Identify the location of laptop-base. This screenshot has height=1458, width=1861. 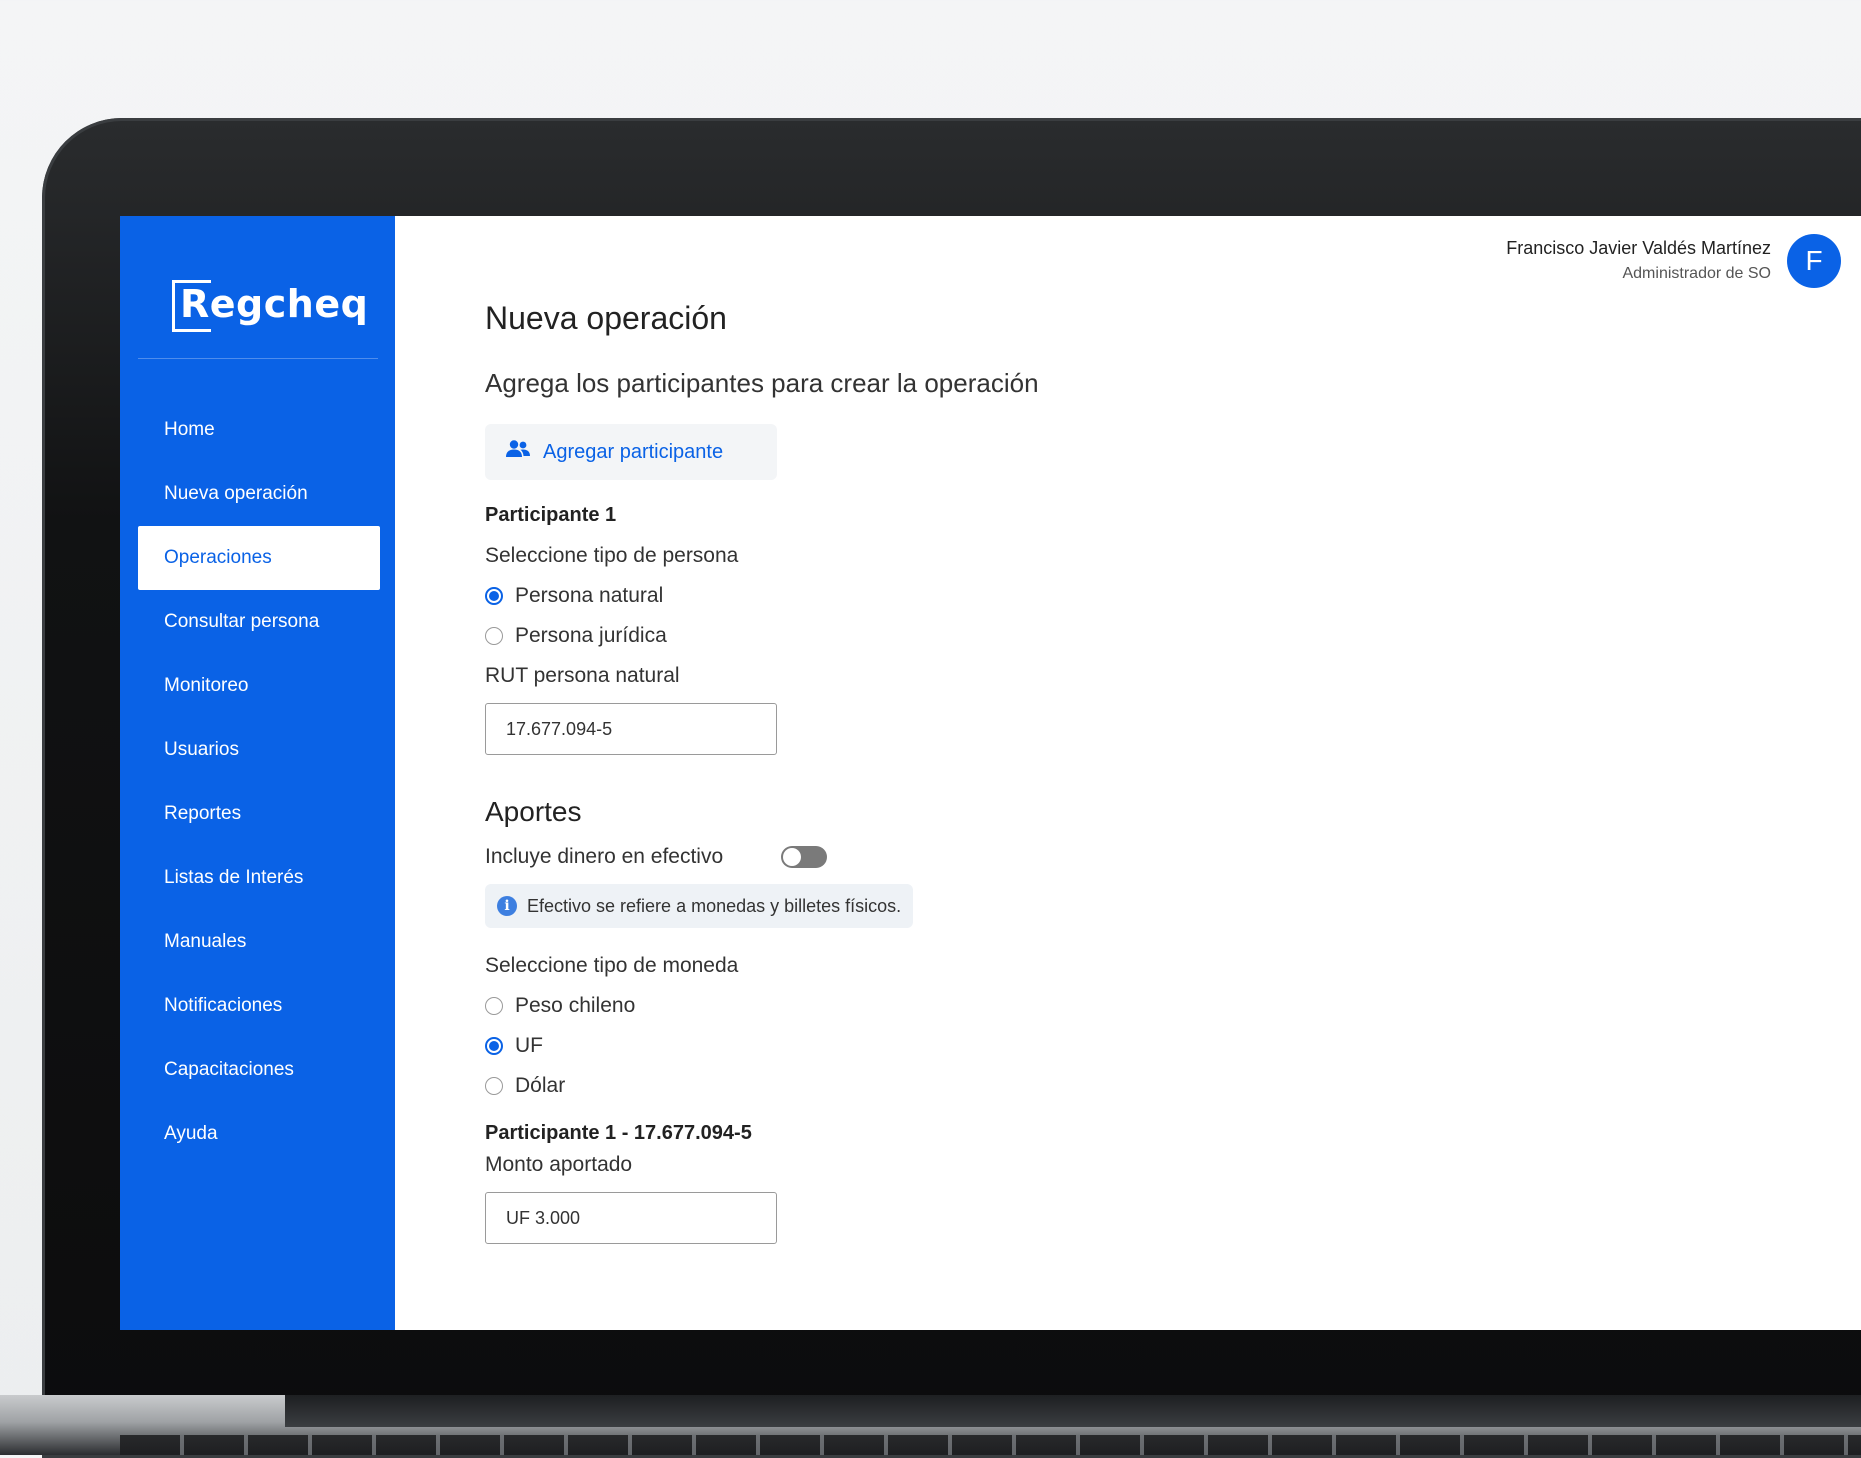
(930, 1425).